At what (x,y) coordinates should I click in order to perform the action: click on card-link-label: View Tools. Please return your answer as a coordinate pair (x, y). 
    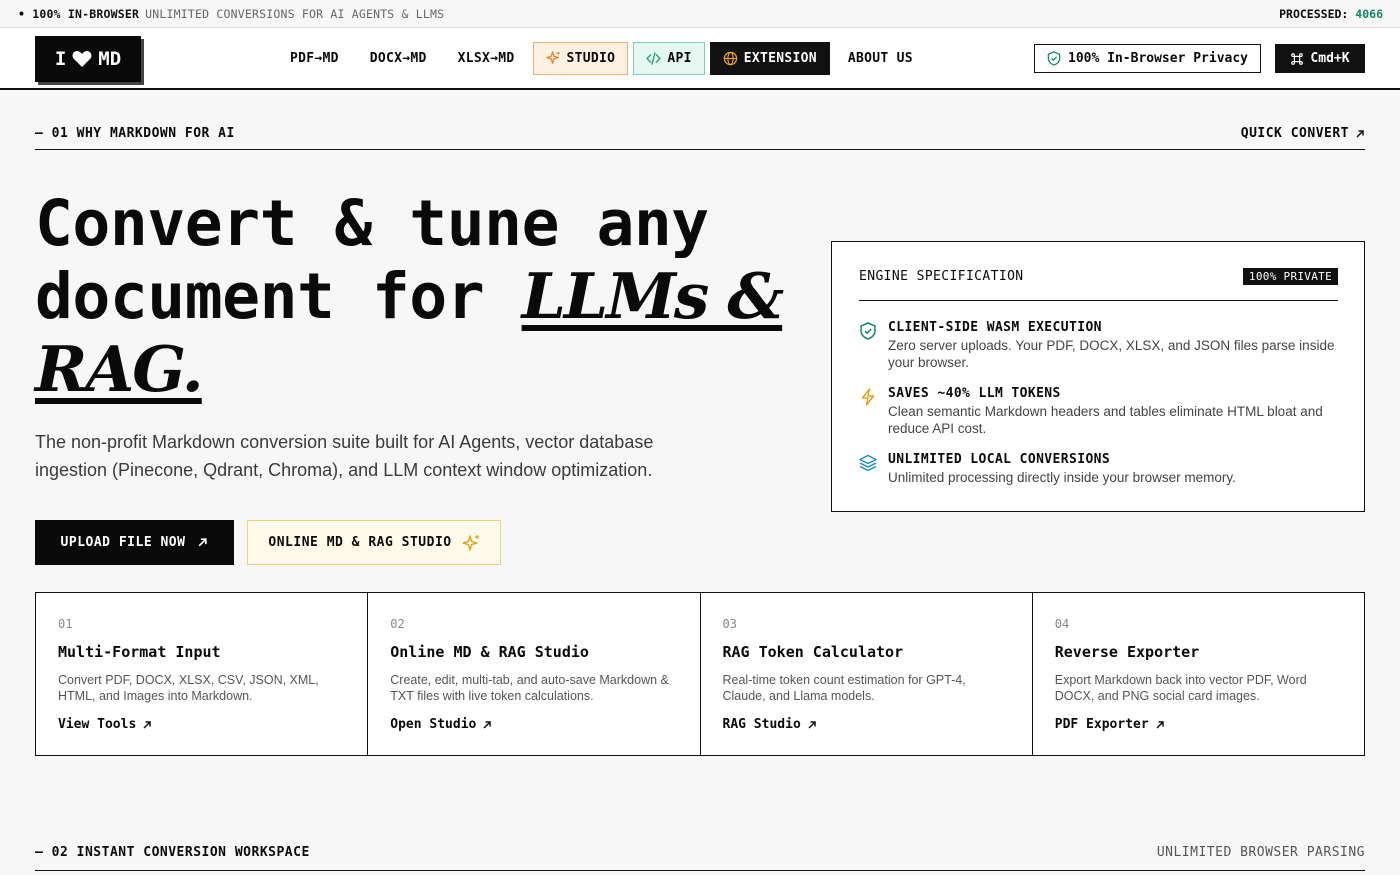
    Looking at the image, I should click on (97, 724).